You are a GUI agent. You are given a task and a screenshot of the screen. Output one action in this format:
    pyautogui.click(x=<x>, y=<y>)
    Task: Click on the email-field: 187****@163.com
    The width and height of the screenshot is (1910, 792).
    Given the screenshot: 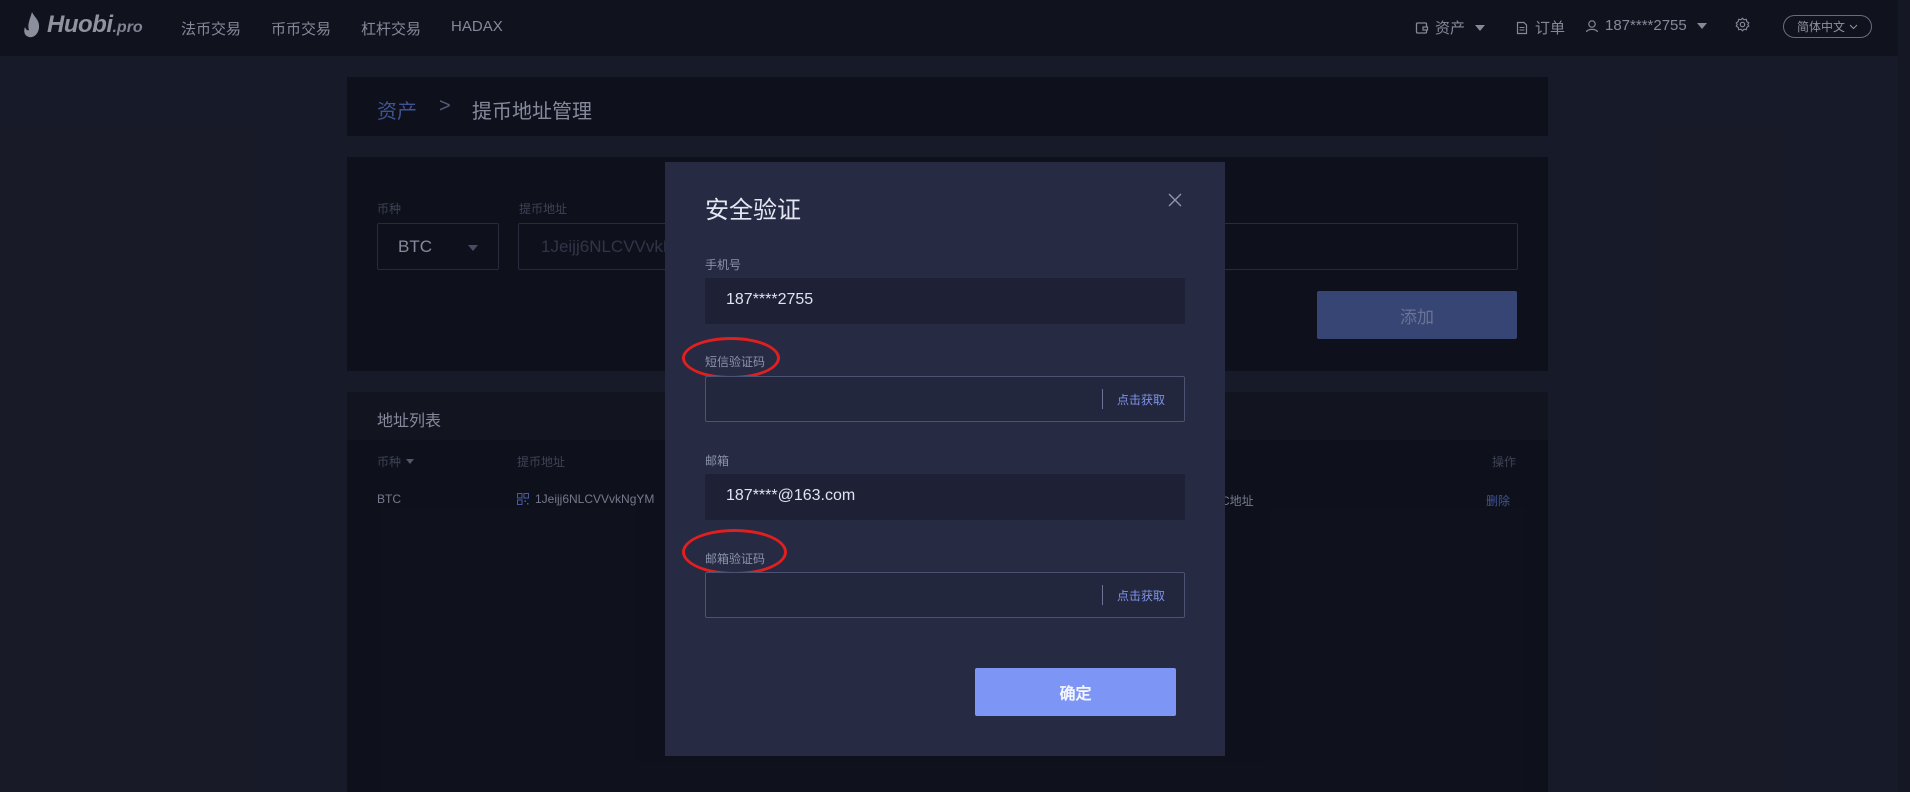 What is the action you would take?
    pyautogui.click(x=945, y=497)
    